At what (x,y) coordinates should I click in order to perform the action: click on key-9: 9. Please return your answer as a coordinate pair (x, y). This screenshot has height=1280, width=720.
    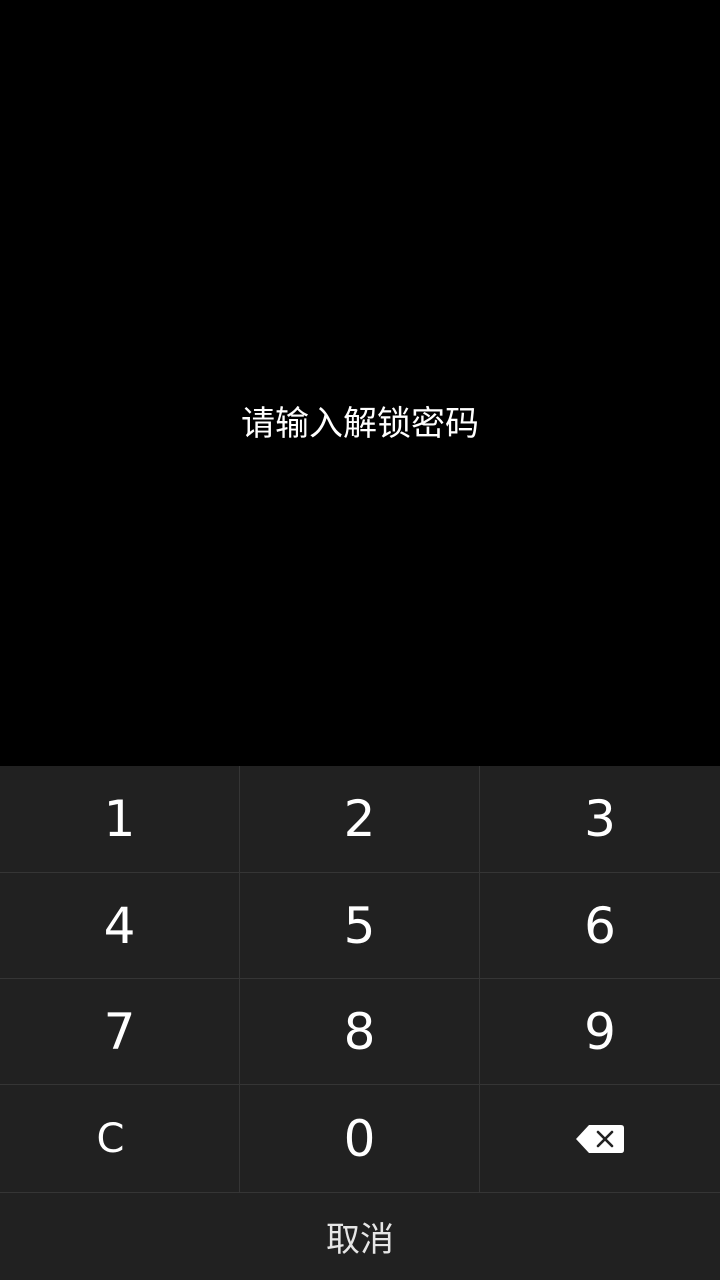
    Looking at the image, I should click on (600, 1032).